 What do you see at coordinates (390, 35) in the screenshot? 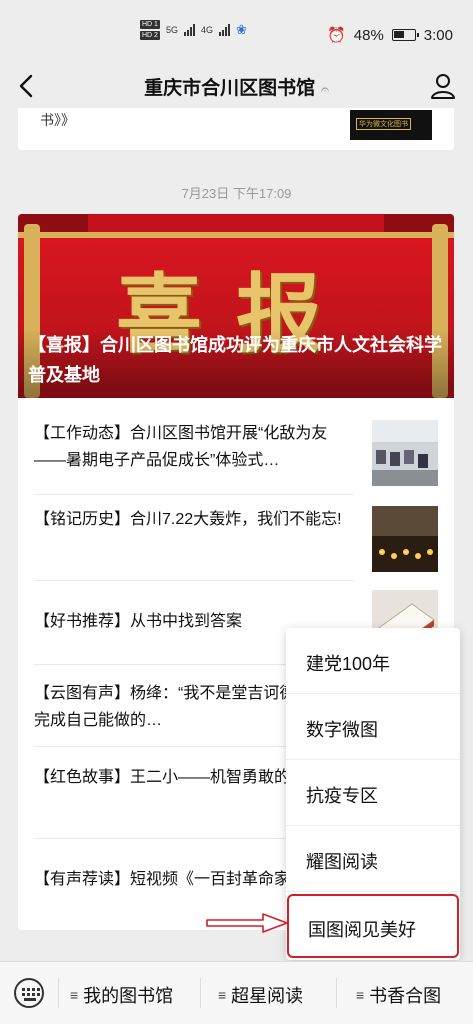
I see `status-right: ⏰ 48% 3:00` at bounding box center [390, 35].